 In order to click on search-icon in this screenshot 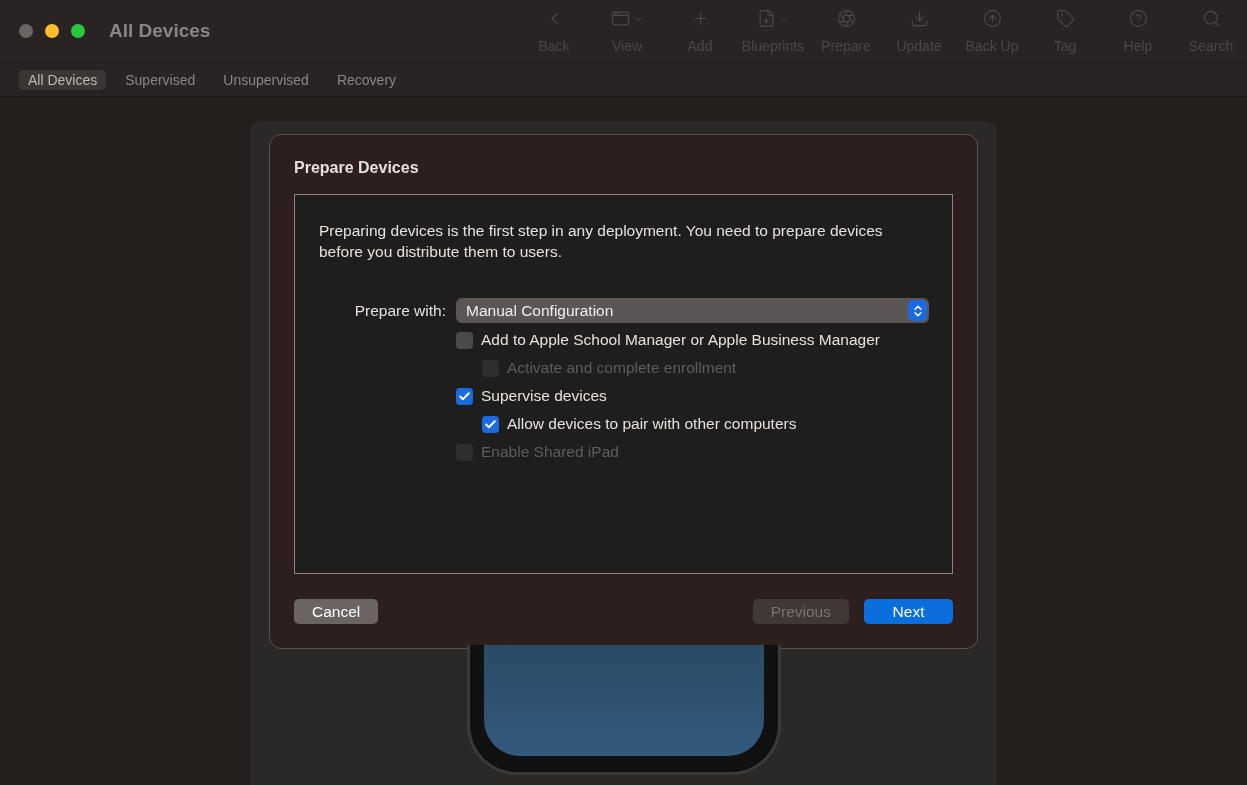, I will do `click(1211, 18)`.